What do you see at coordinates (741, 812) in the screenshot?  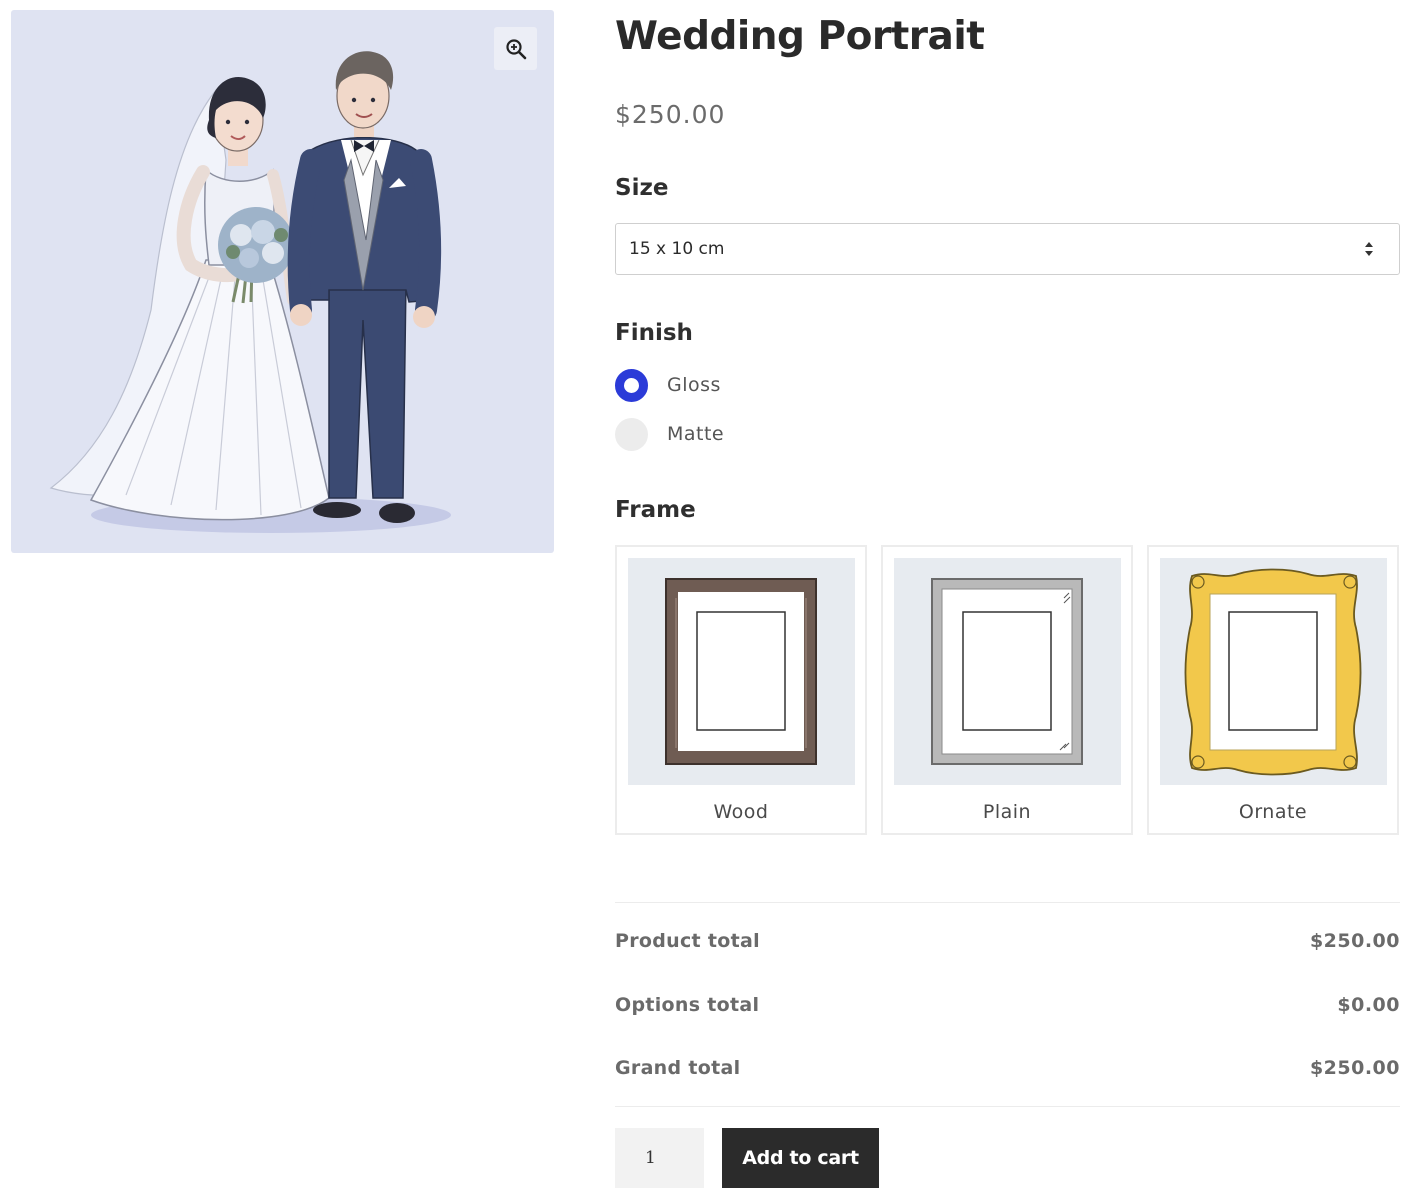 I see `frame-name: Wood` at bounding box center [741, 812].